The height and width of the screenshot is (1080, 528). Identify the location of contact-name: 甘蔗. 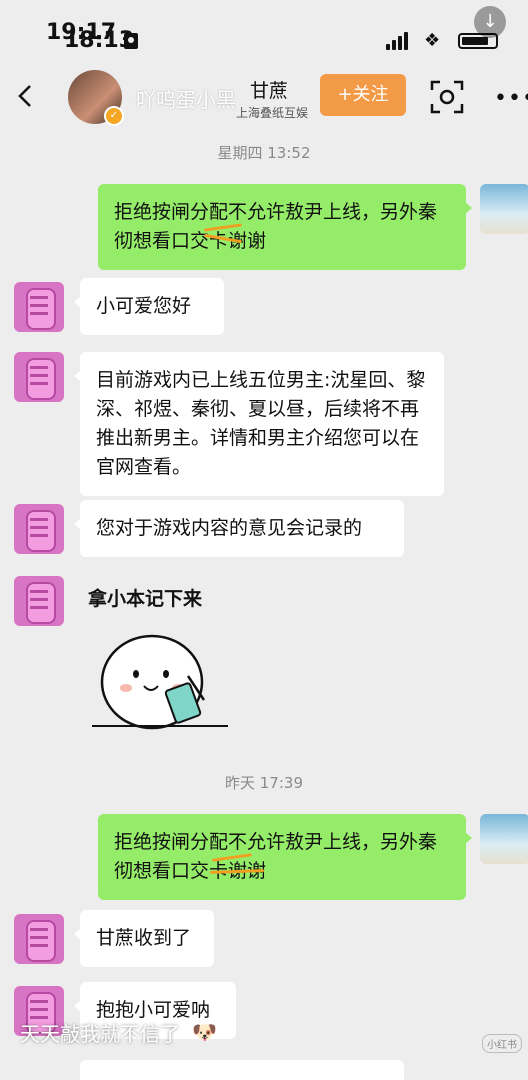
(269, 89).